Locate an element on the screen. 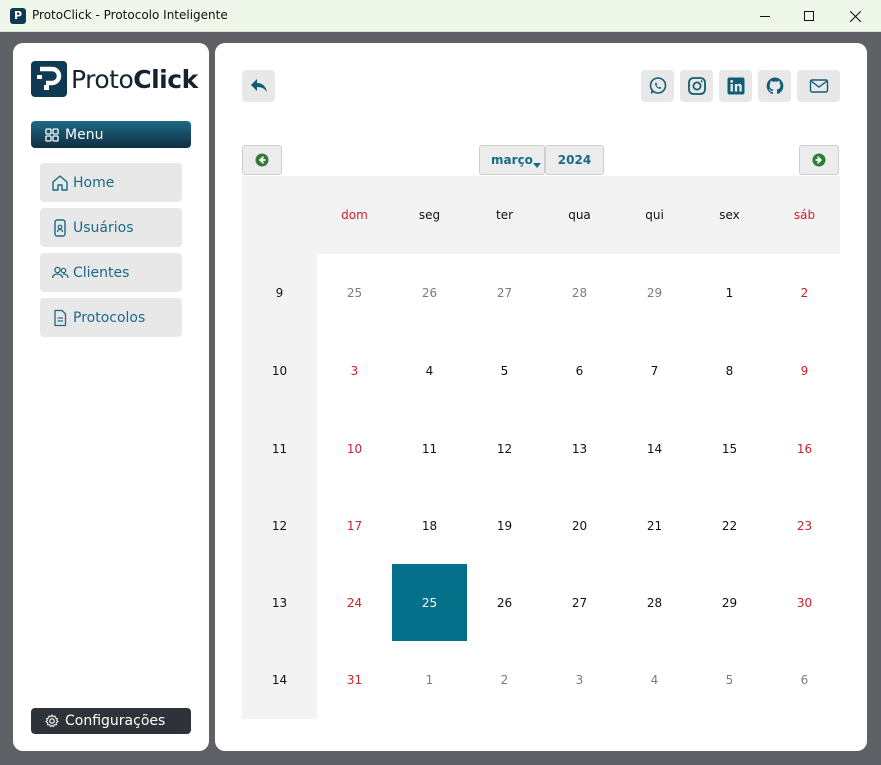  sidebar-item-usuarios: Usuários is located at coordinates (111, 227).